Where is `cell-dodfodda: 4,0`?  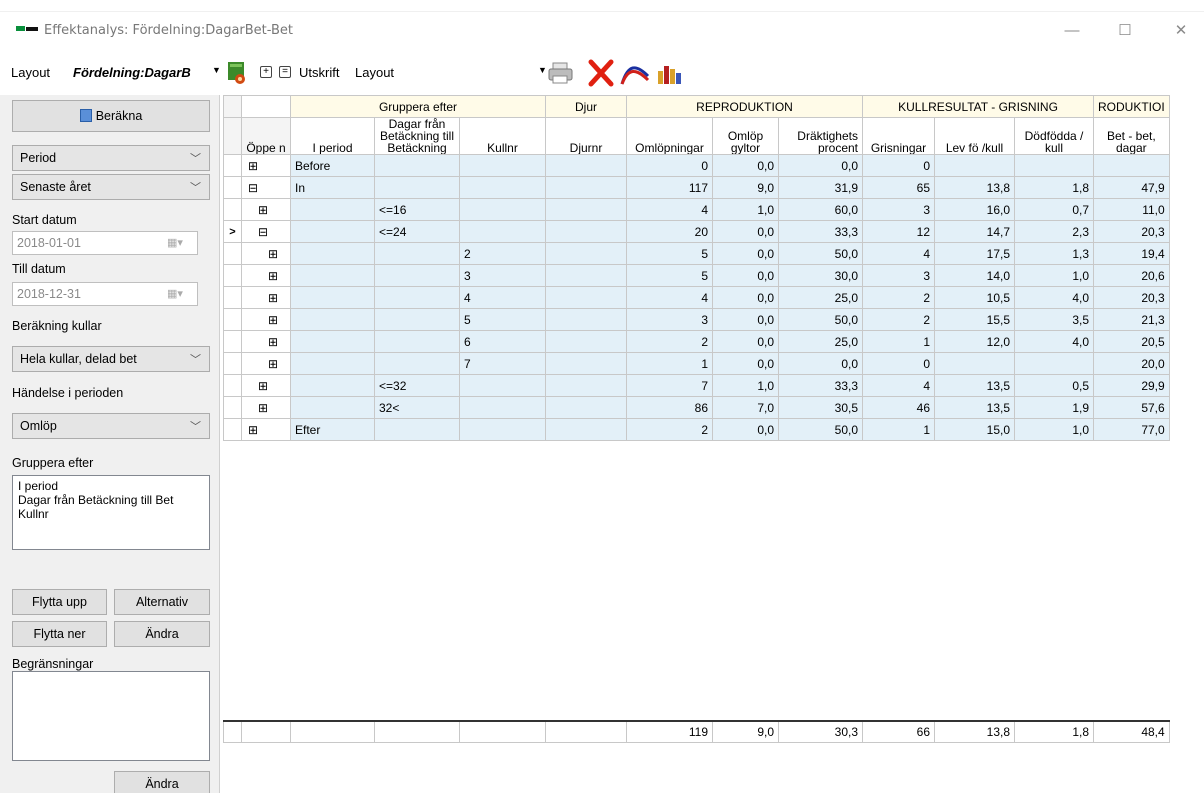 cell-dodfodda: 4,0 is located at coordinates (1054, 341).